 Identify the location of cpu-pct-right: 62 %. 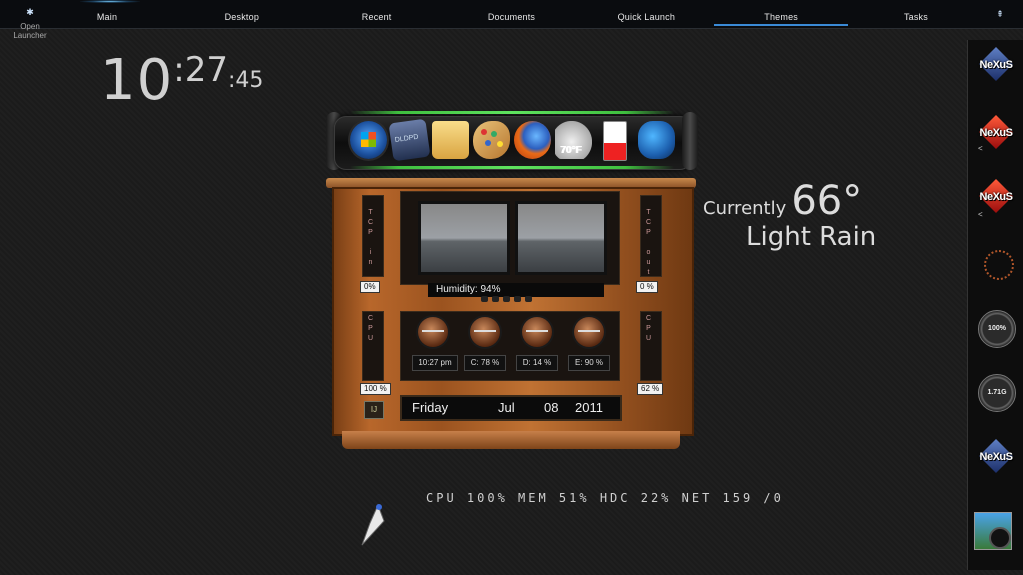
(650, 389).